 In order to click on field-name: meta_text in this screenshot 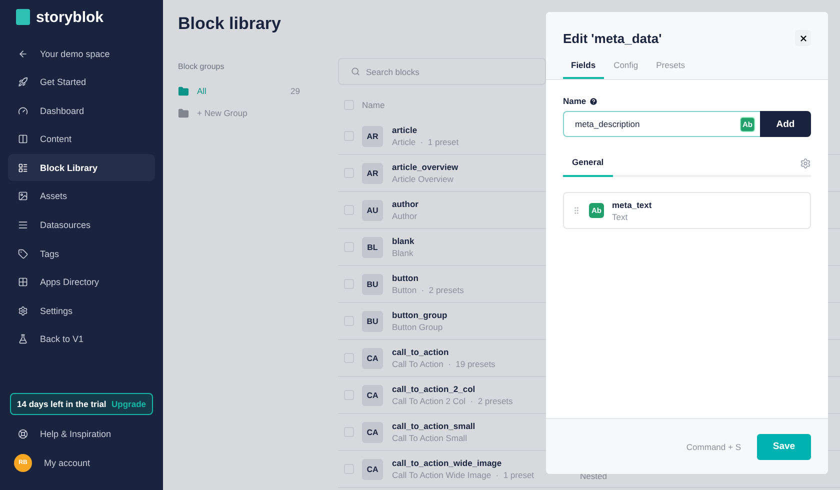, I will do `click(632, 205)`.